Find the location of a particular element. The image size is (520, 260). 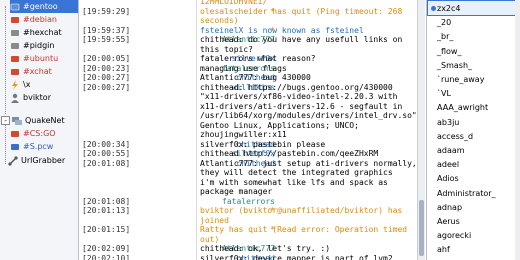

message-text: fatalerrors what reason? is located at coordinates (307, 59).